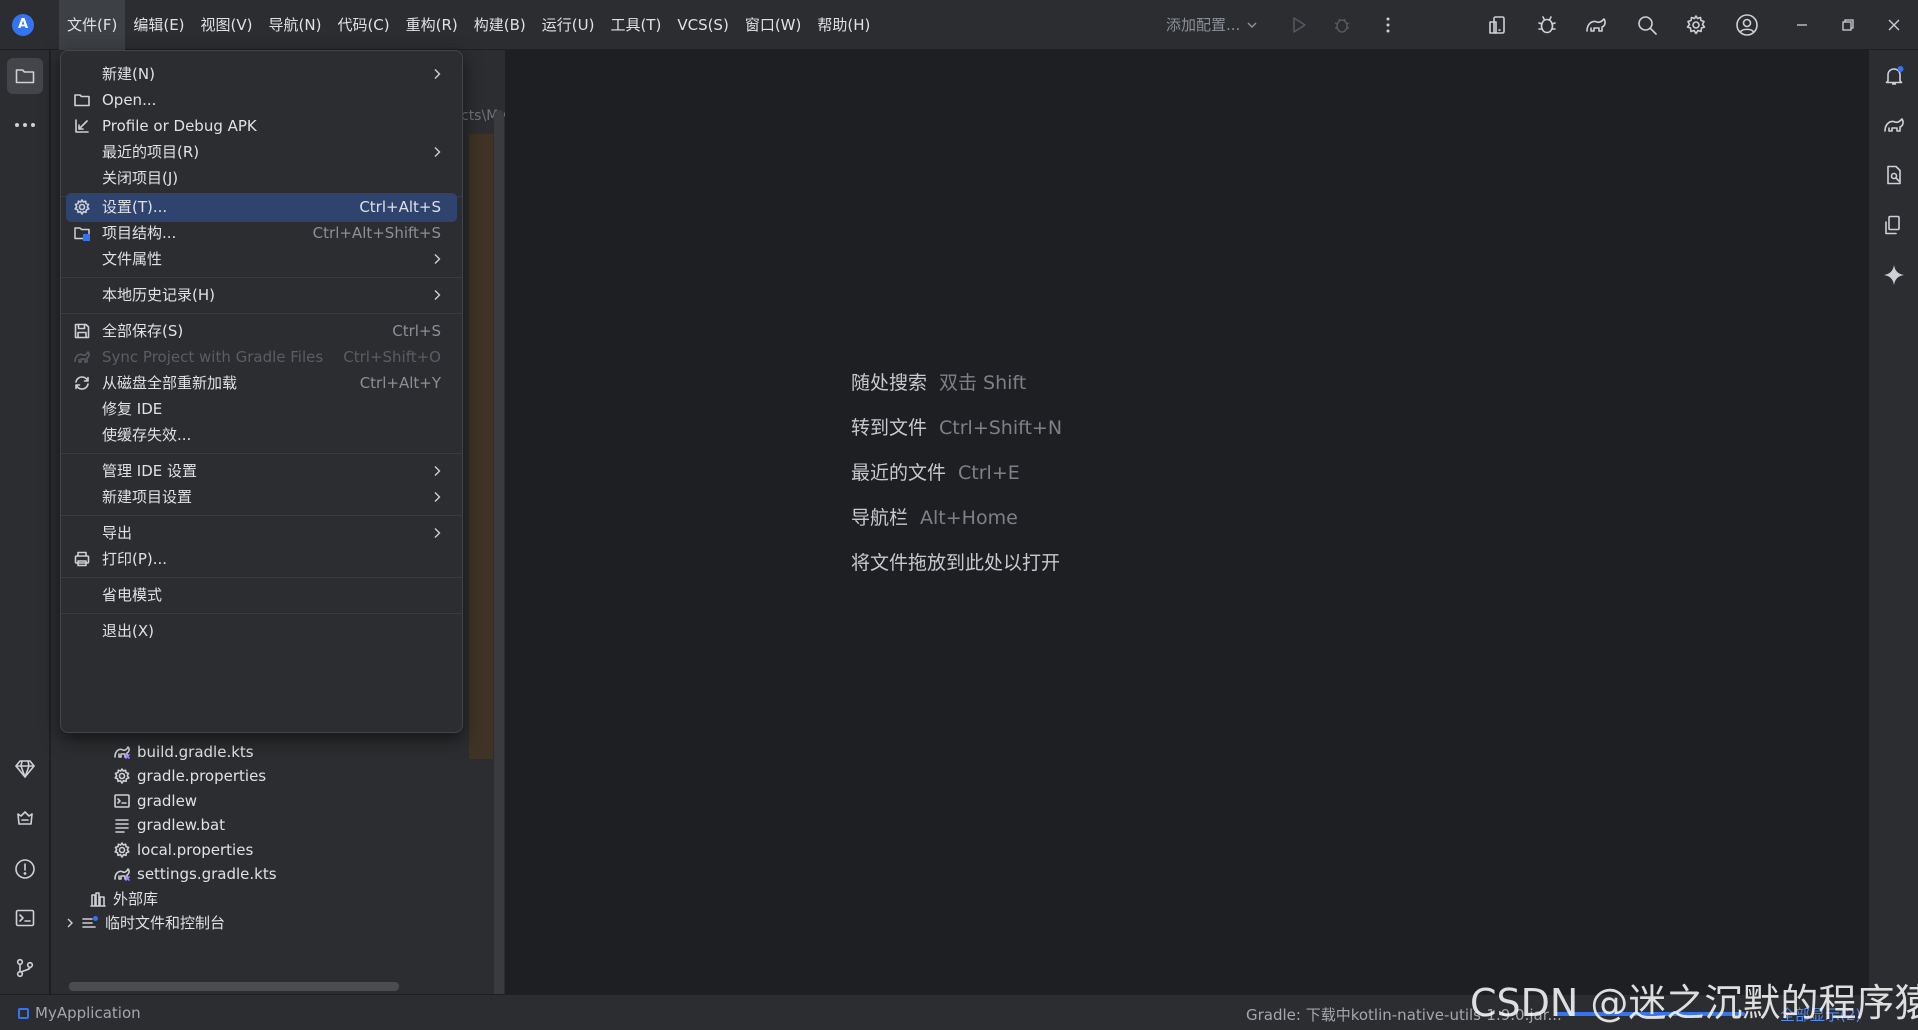 The image size is (1918, 1030). I want to click on menu-tools: 工具(T), so click(635, 25).